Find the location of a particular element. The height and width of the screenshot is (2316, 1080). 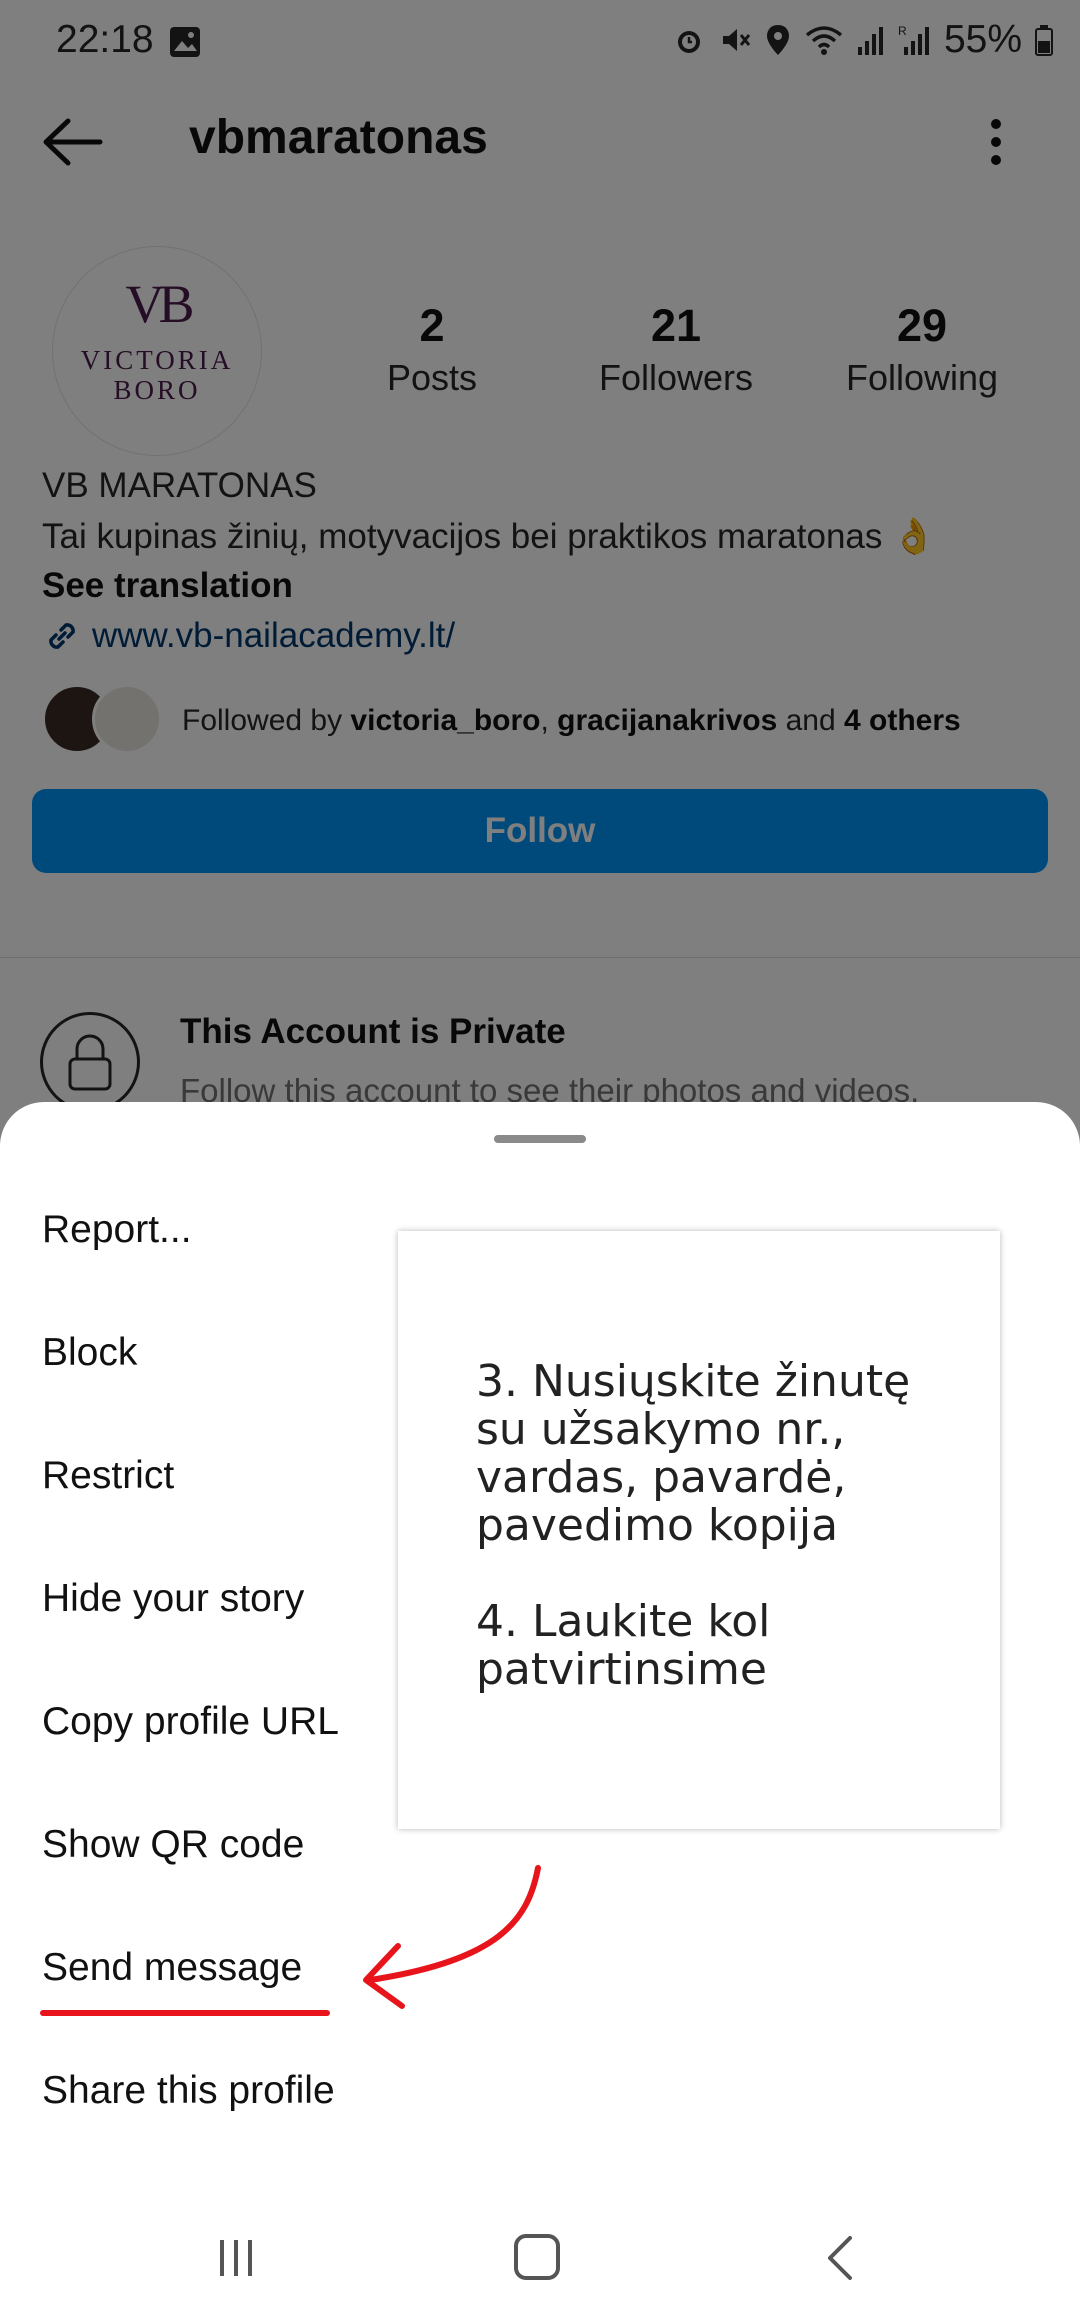

menu-item-copy-profile-url: Copy profile URL is located at coordinates (190, 1722).